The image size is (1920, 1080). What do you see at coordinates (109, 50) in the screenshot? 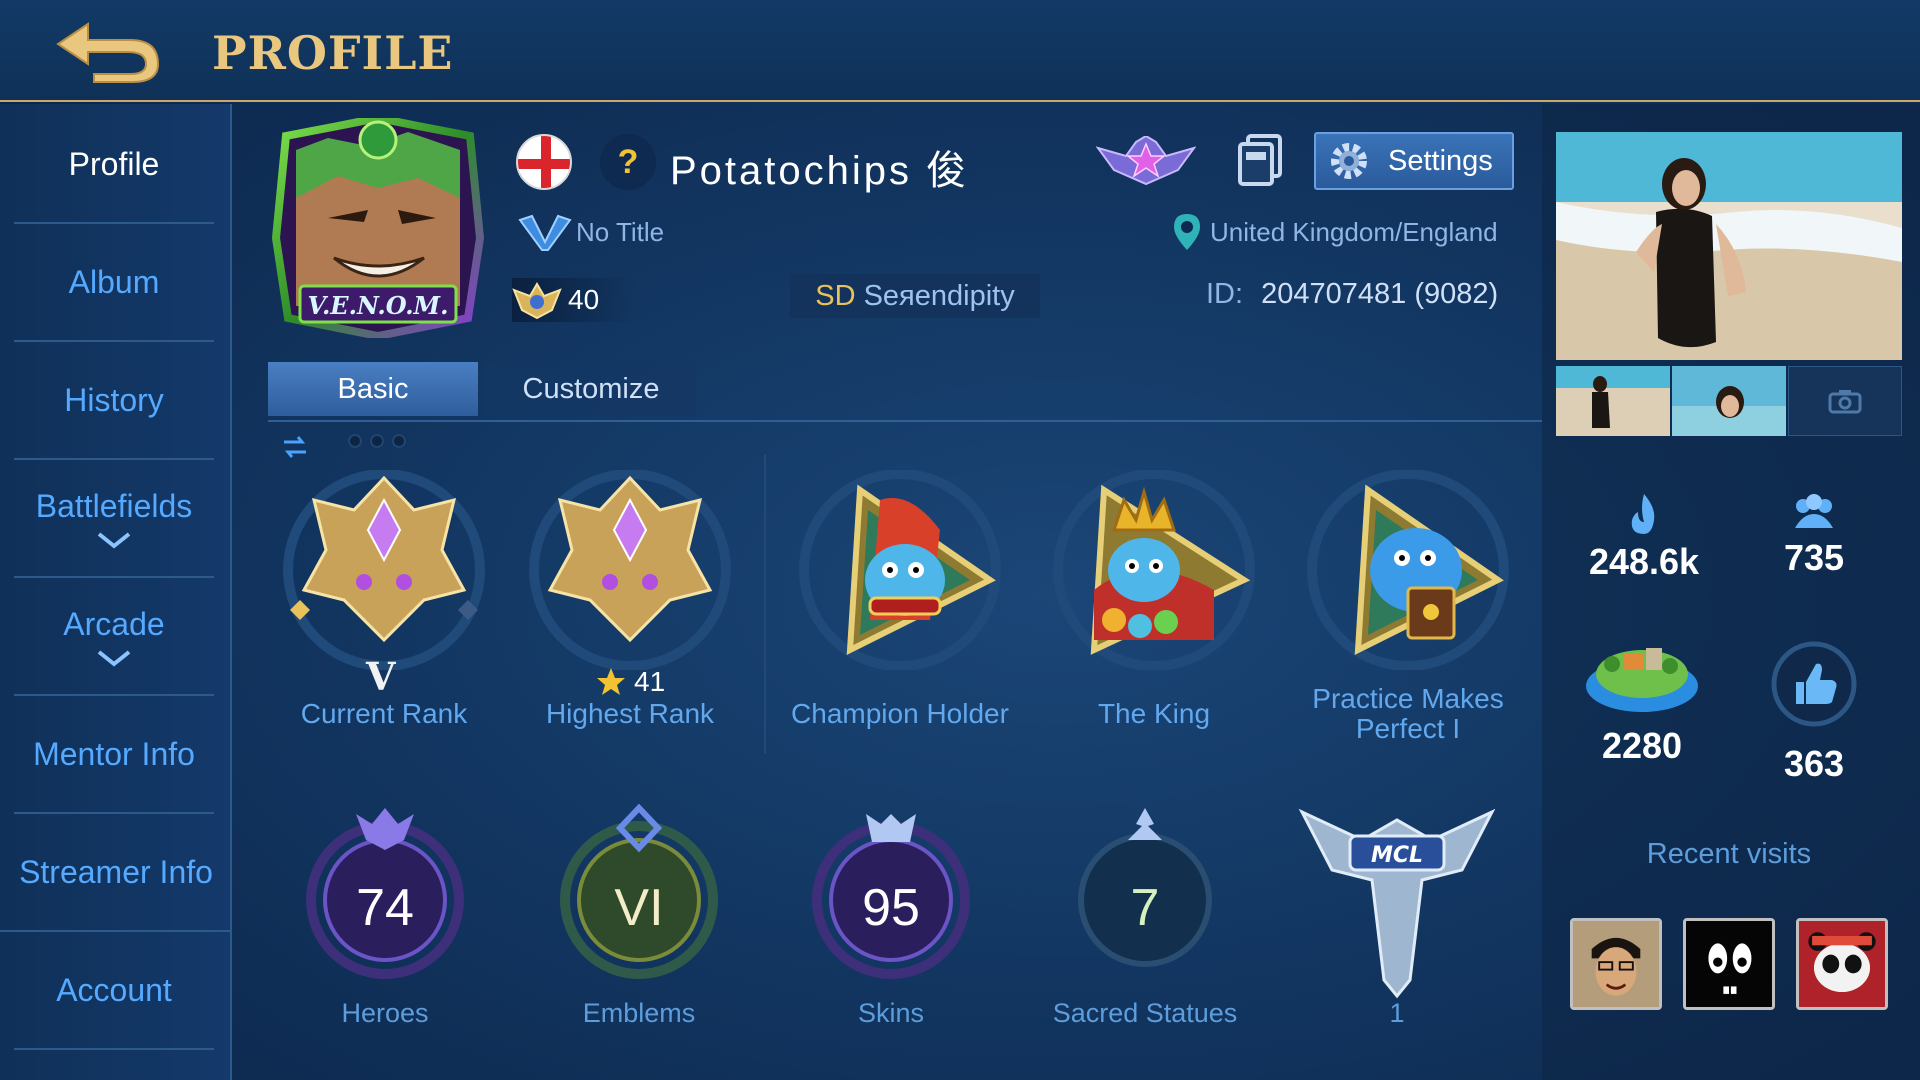
I see `back-arrow-icon` at bounding box center [109, 50].